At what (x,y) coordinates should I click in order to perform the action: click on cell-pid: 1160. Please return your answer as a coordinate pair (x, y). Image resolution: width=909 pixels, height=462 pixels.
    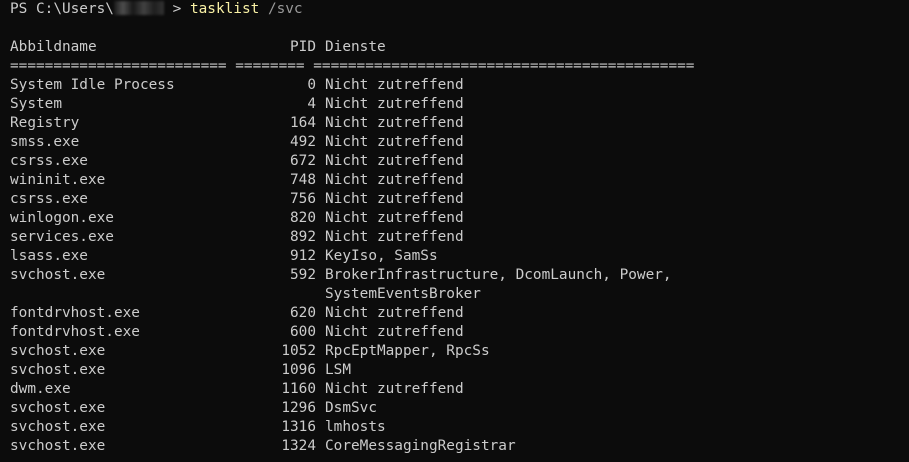
    Looking at the image, I should click on (298, 389).